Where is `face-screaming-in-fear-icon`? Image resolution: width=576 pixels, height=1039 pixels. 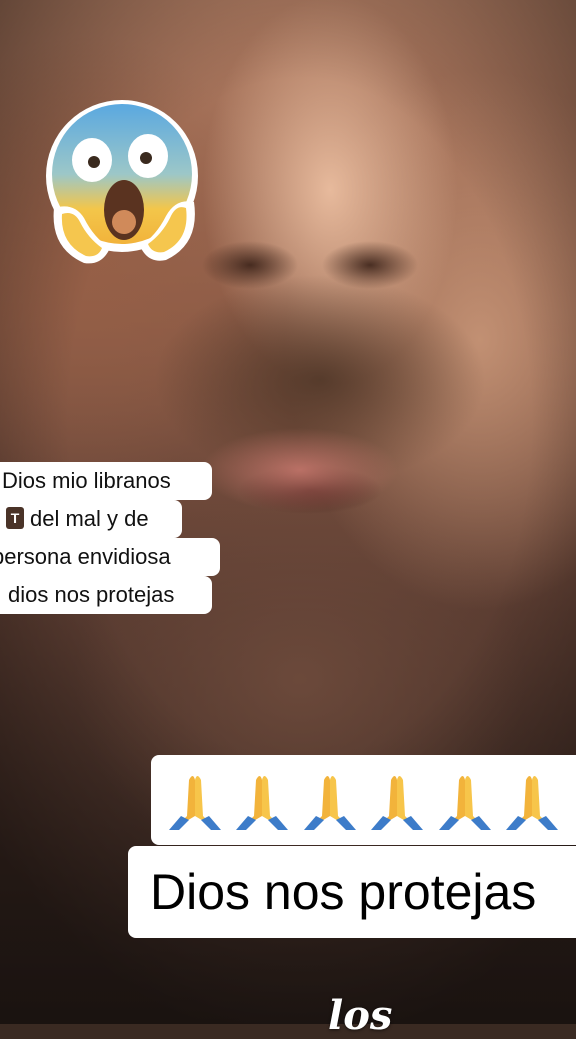 face-screaming-in-fear-icon is located at coordinates (124, 183).